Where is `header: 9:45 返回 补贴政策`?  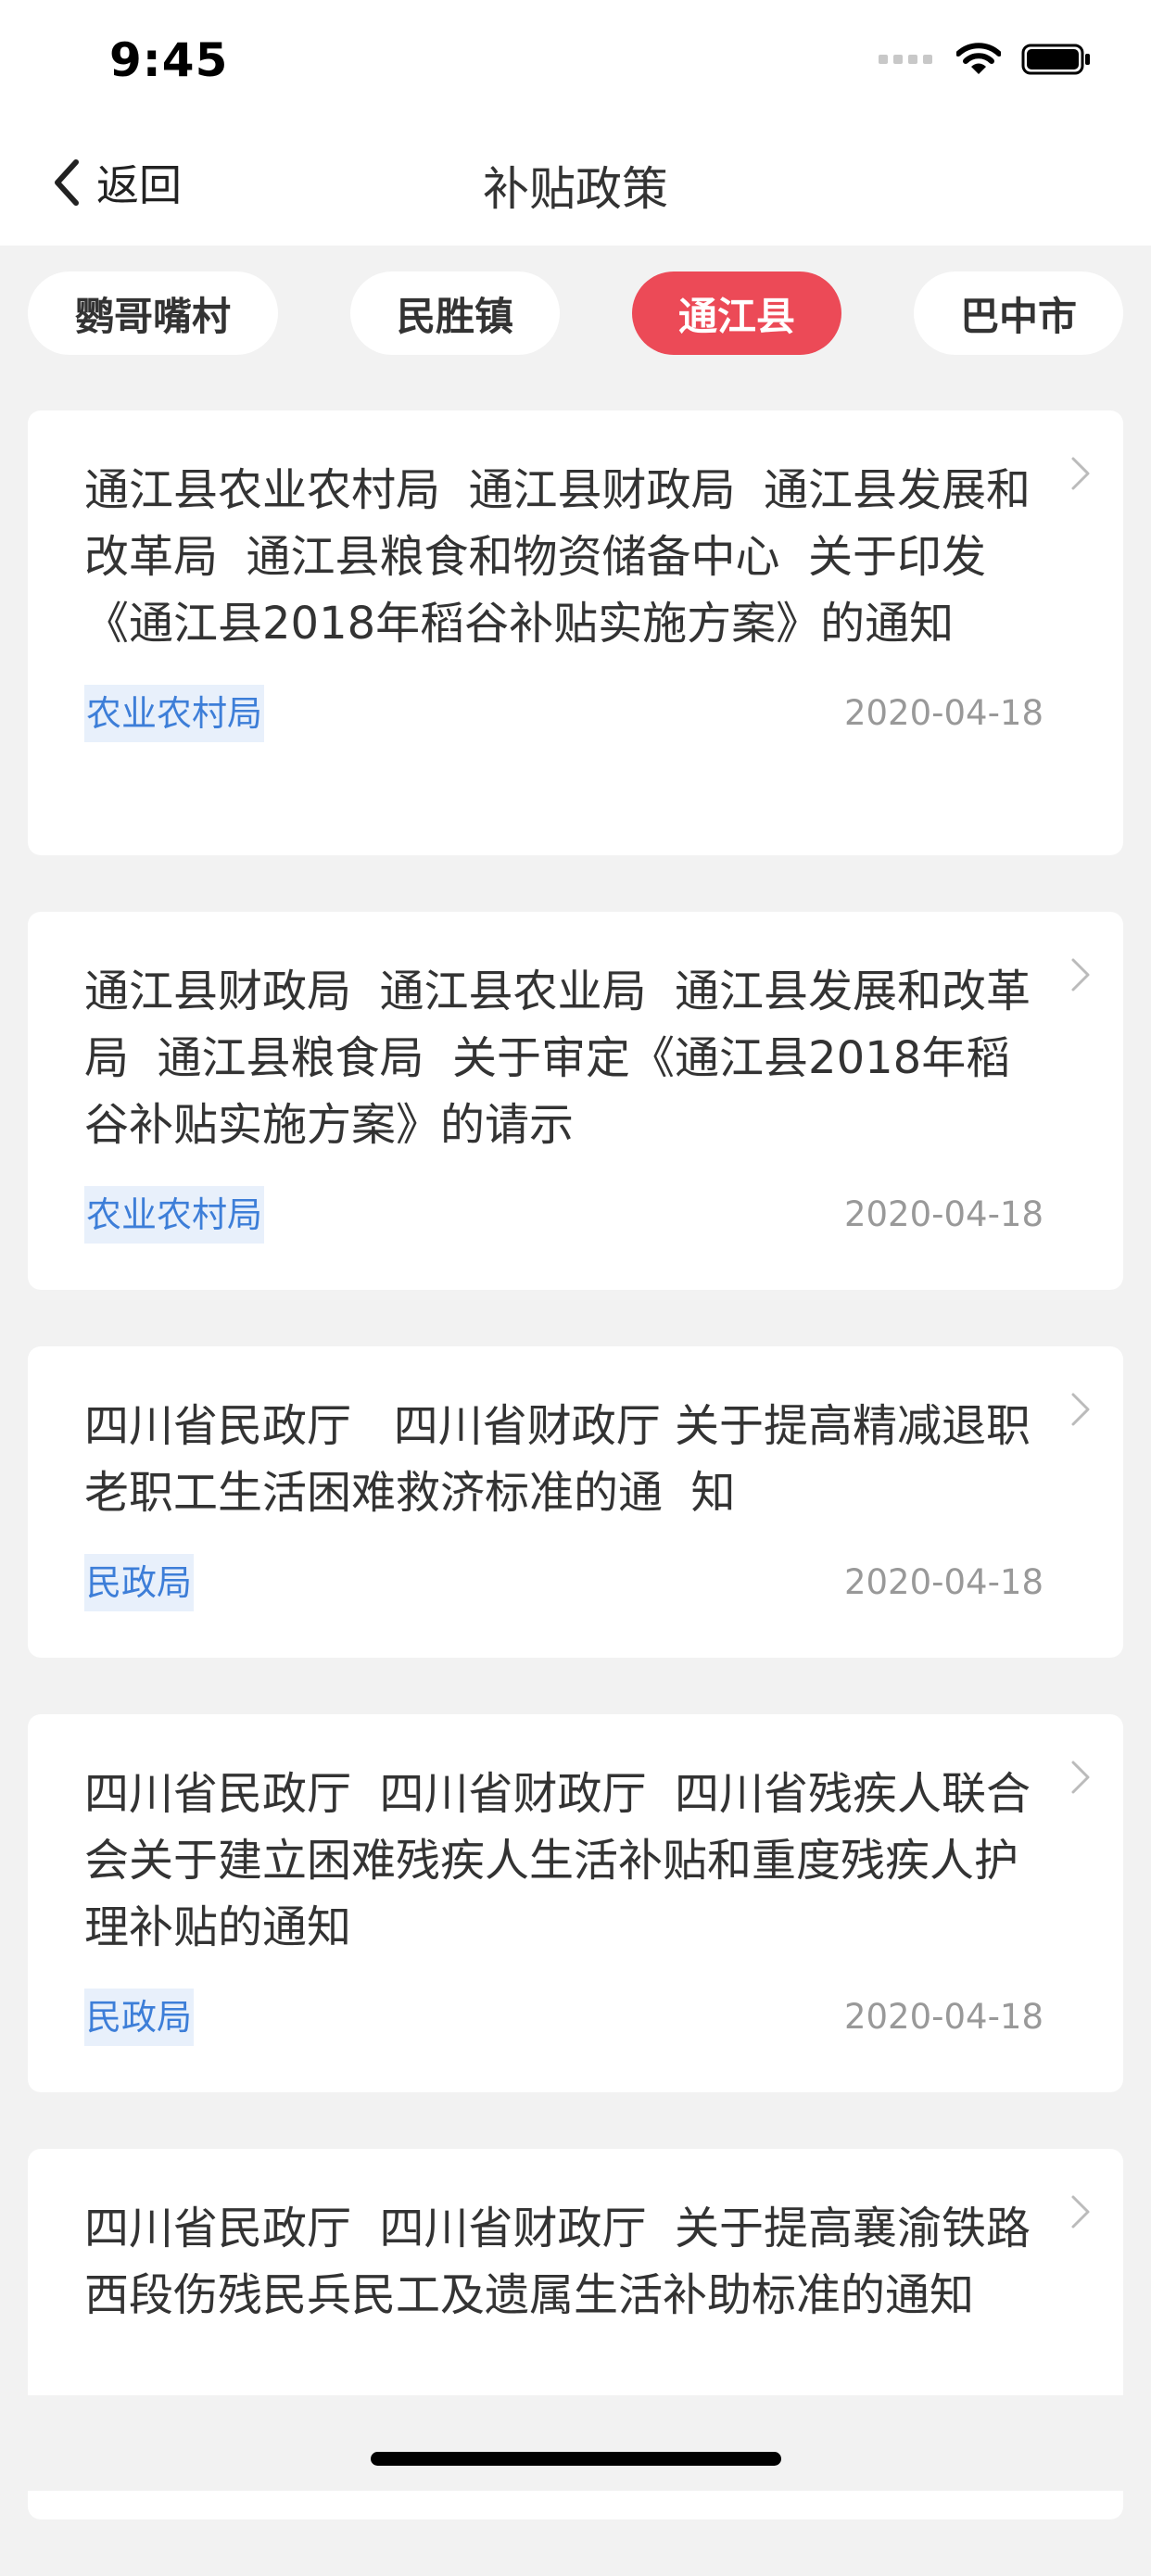
header: 9:45 返回 补贴政策 is located at coordinates (575, 123).